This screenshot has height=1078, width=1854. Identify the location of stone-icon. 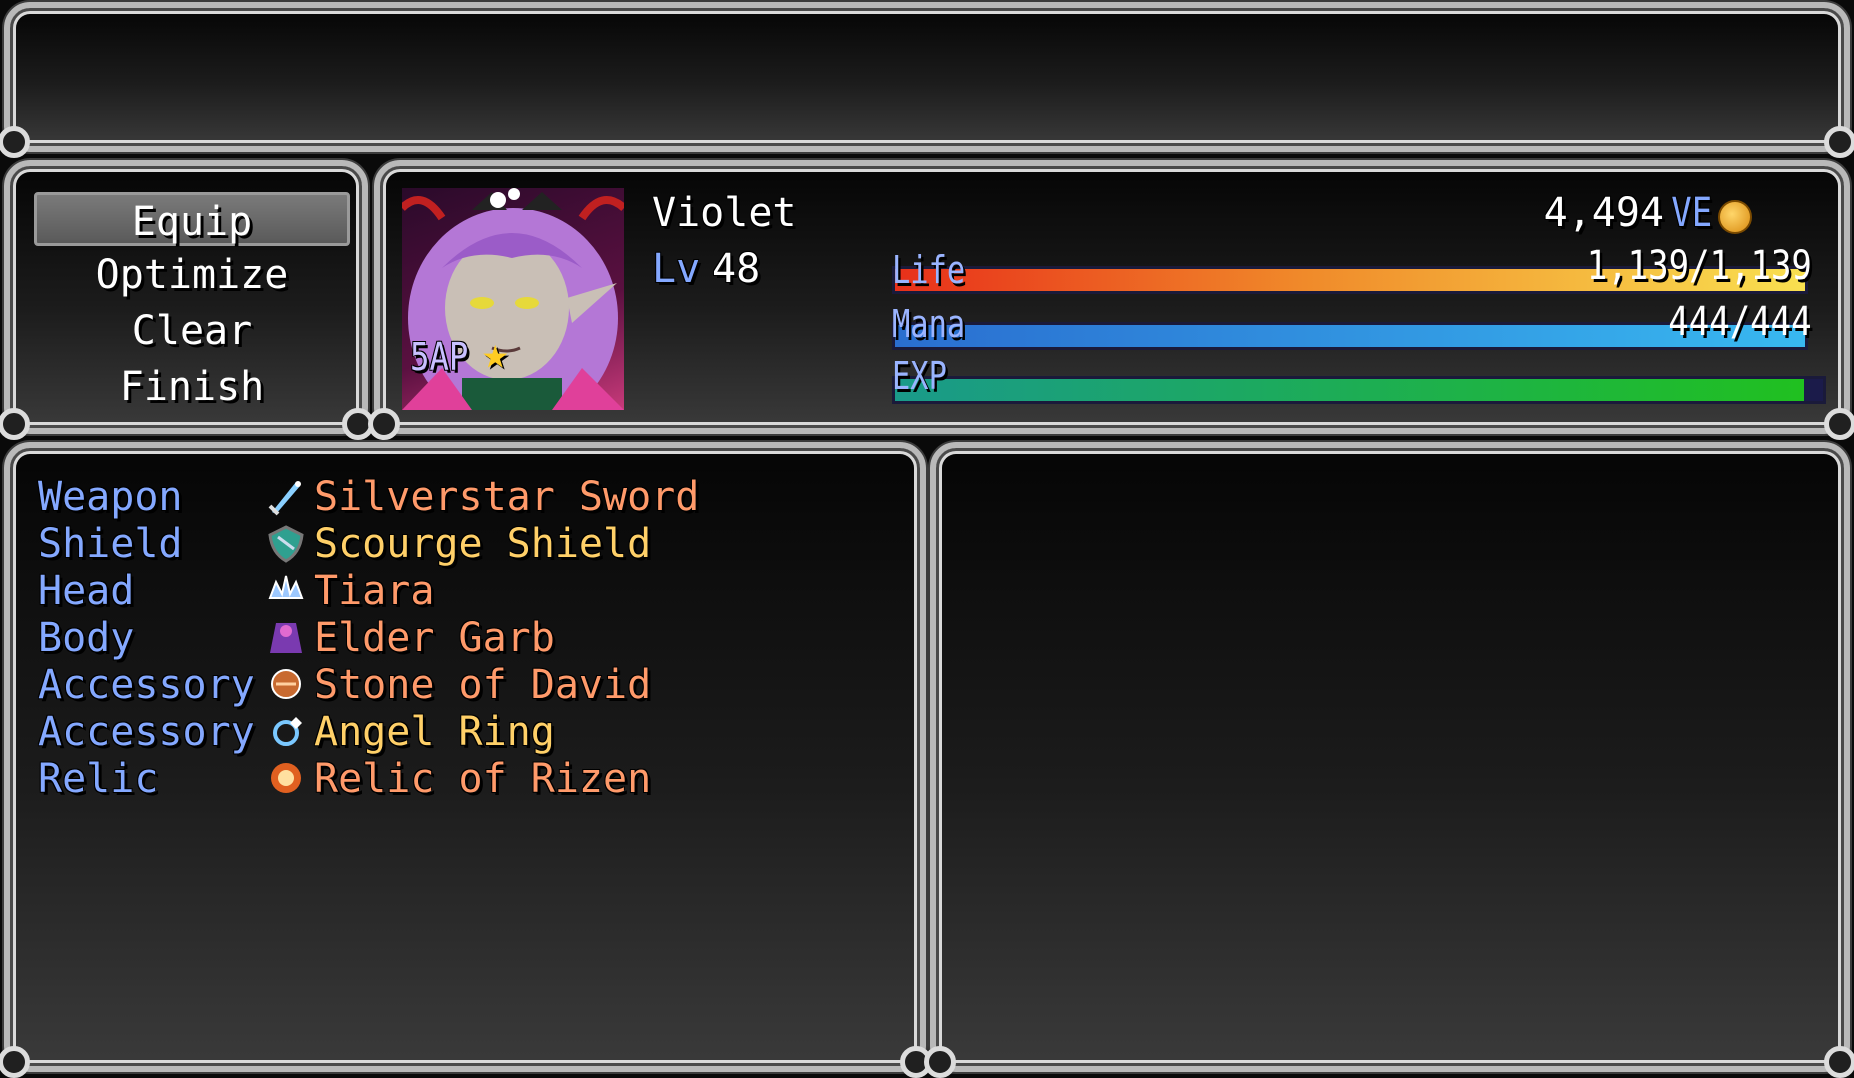
(286, 684).